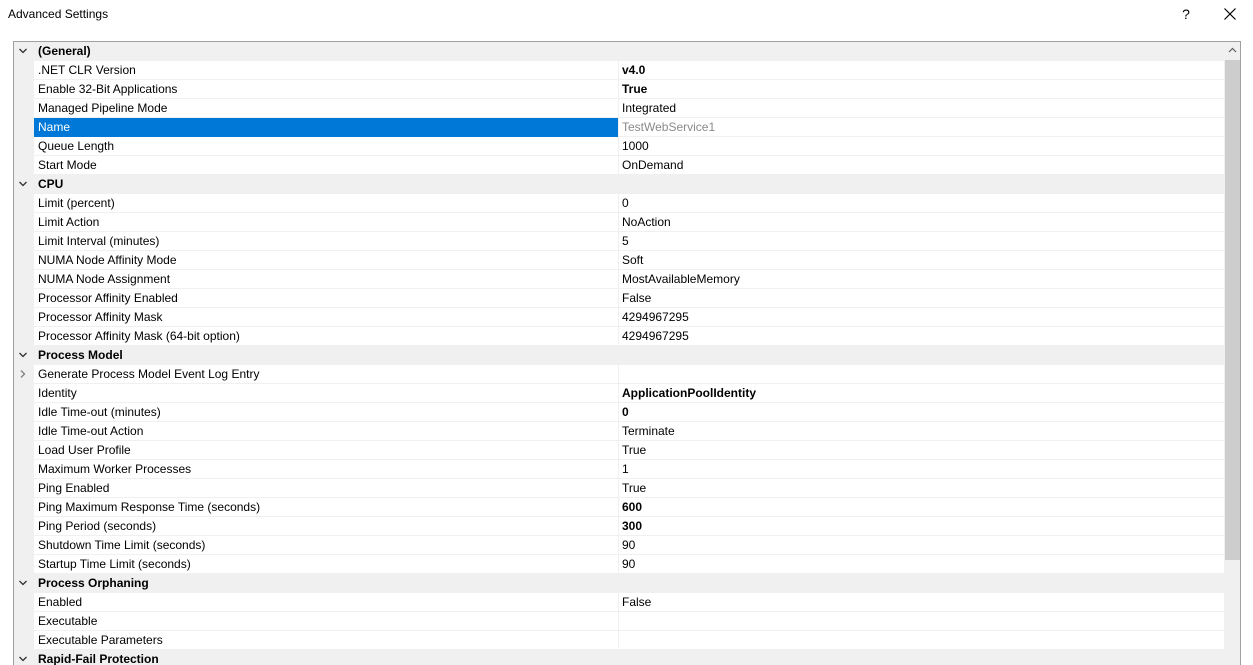  What do you see at coordinates (921, 165) in the screenshot?
I see `property-value: OnDemand` at bounding box center [921, 165].